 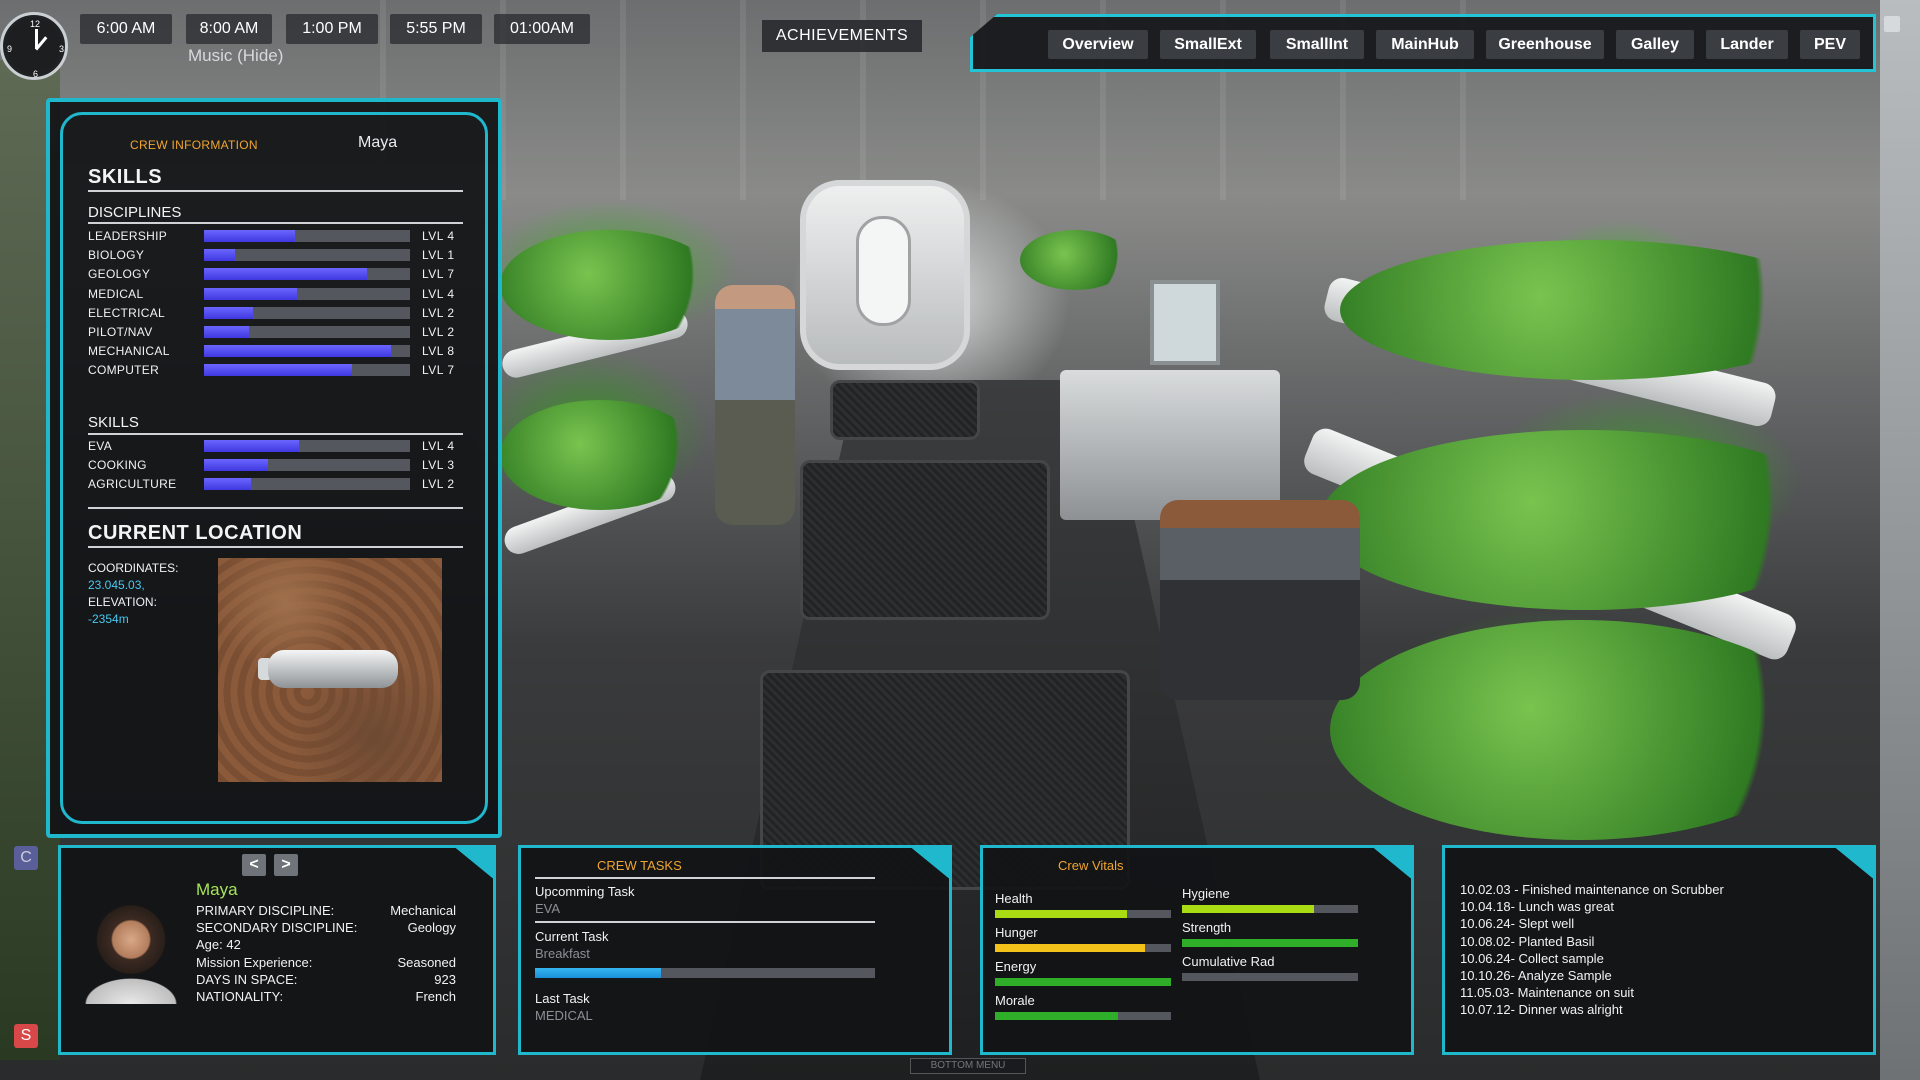 What do you see at coordinates (247, 979) in the screenshot?
I see `profile-key: DAYS IN SPACE:` at bounding box center [247, 979].